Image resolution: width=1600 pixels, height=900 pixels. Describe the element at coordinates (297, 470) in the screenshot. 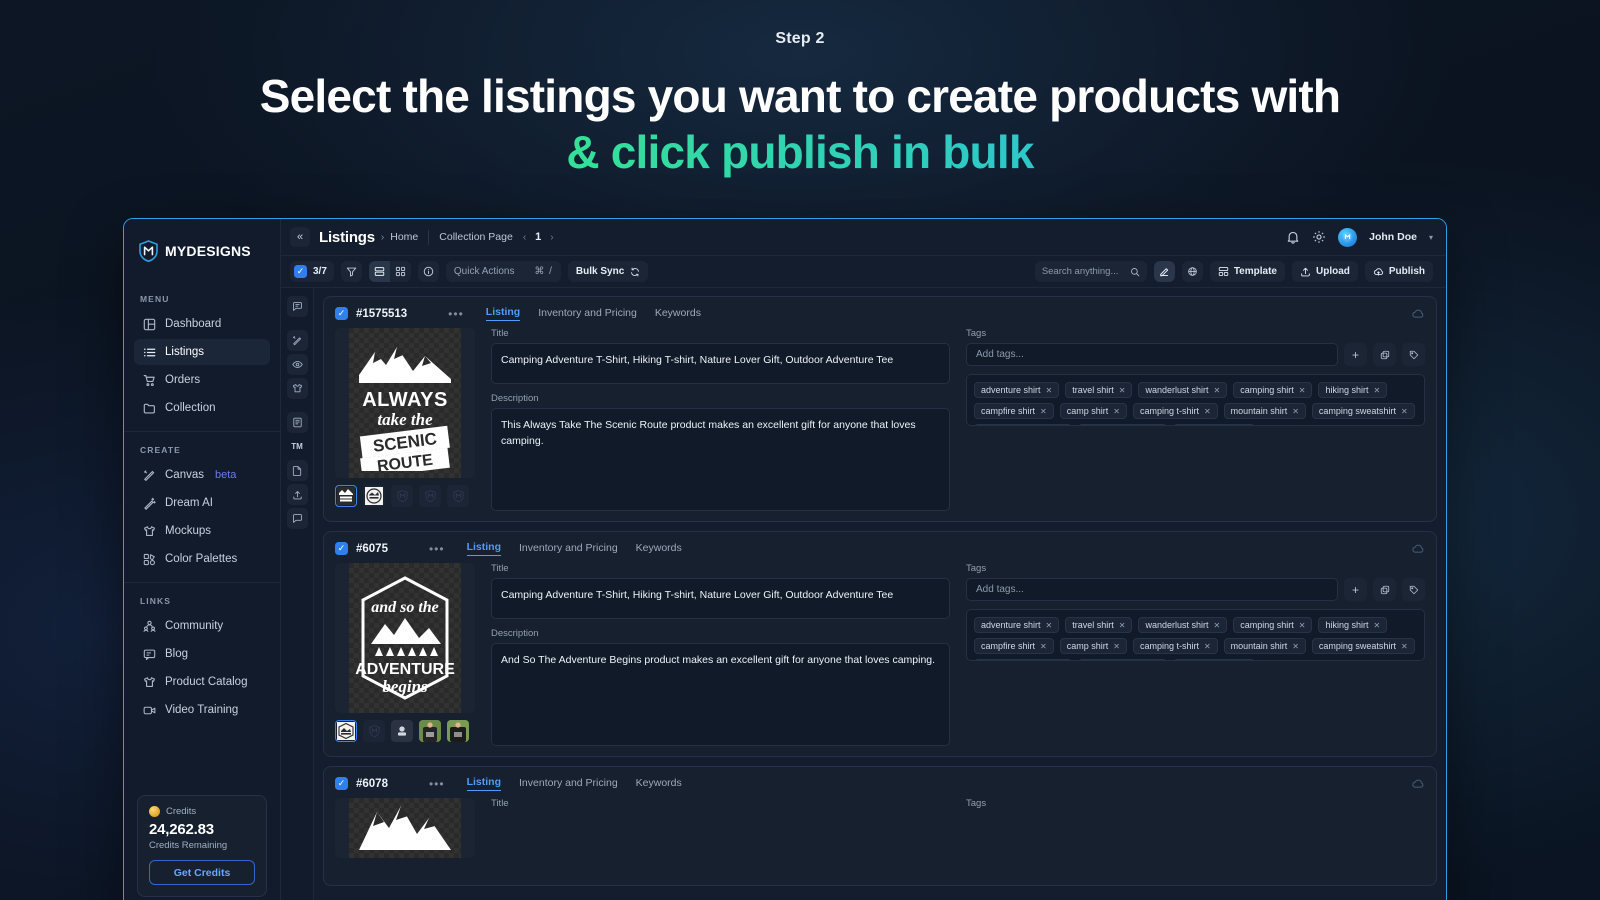

I see `file-icon` at that location.